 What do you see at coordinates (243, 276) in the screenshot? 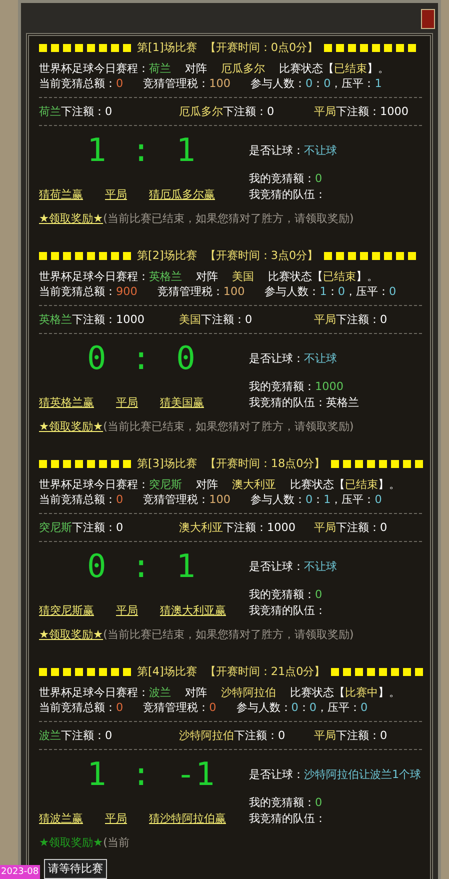
I see `info-text: 美国` at bounding box center [243, 276].